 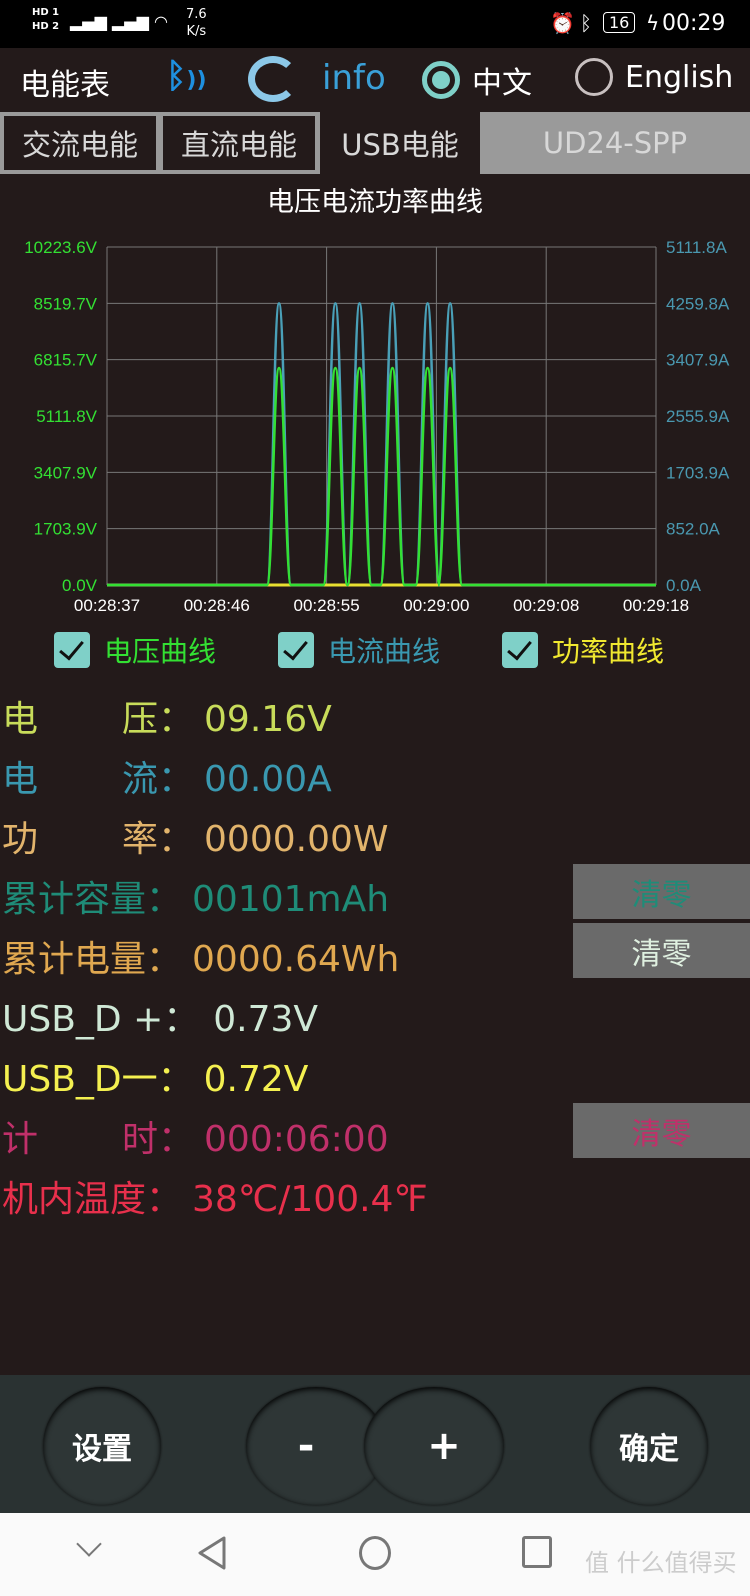 I want to click on battery-icon: 16, so click(x=619, y=22).